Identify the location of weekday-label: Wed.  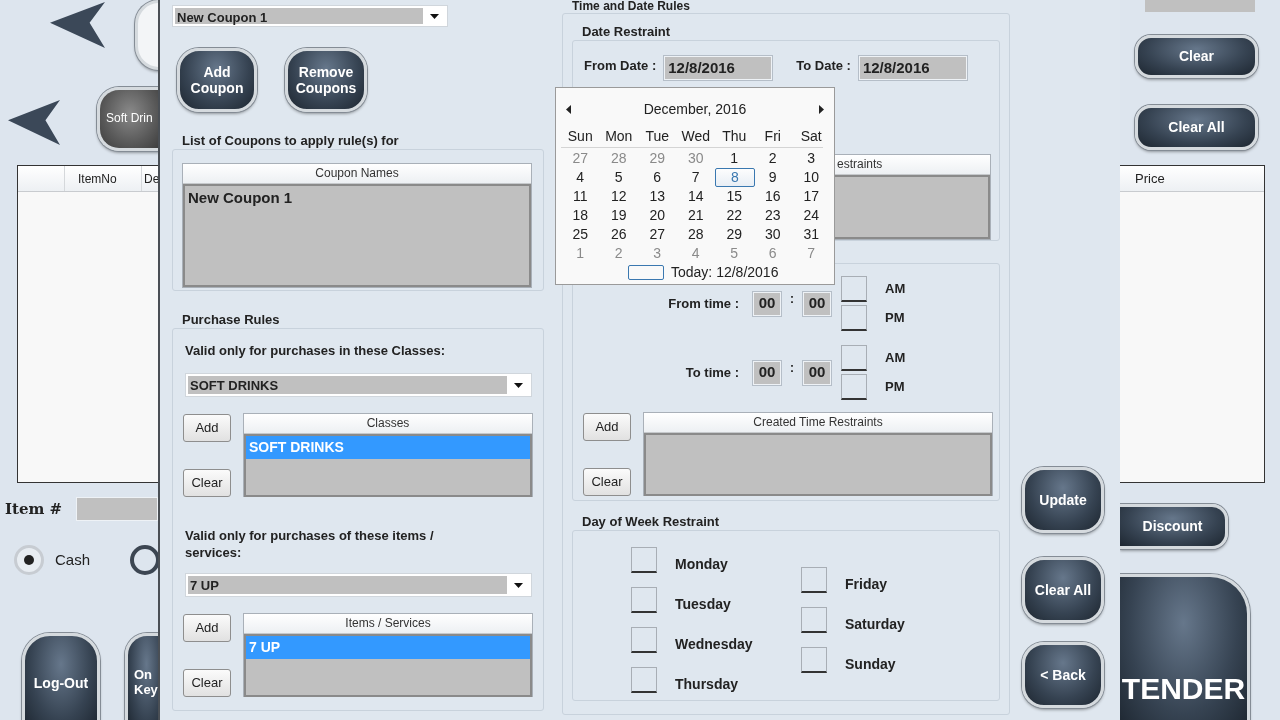
(695, 136).